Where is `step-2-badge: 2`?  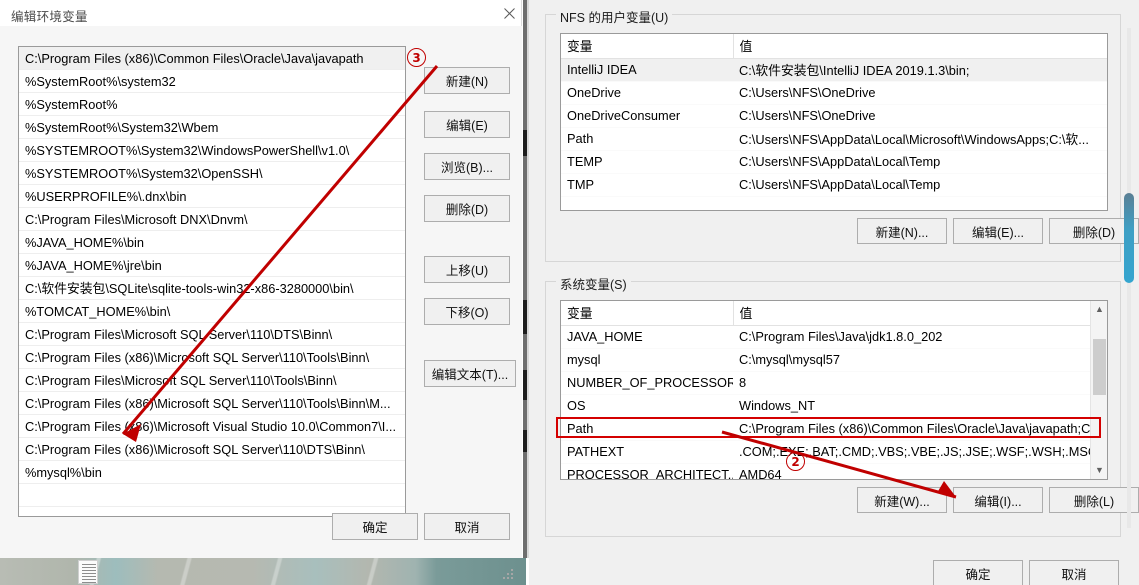 step-2-badge: 2 is located at coordinates (795, 461).